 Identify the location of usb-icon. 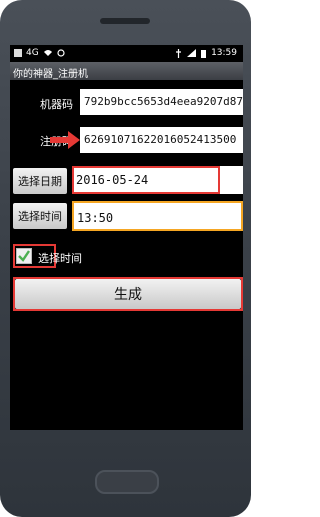
(179, 53).